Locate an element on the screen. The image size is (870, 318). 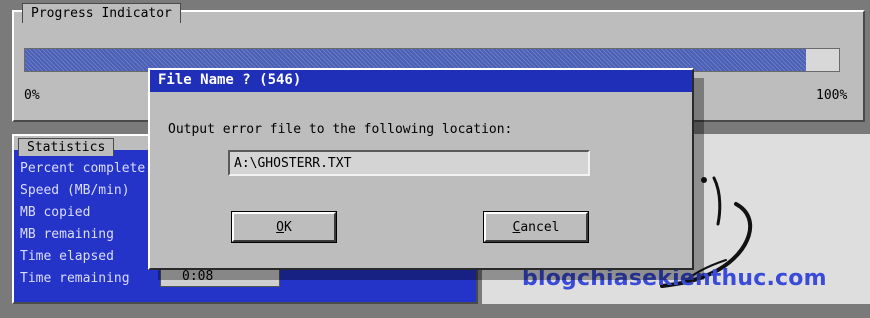
dialog-title-bar: File Name ? (546) is located at coordinates (421, 81).